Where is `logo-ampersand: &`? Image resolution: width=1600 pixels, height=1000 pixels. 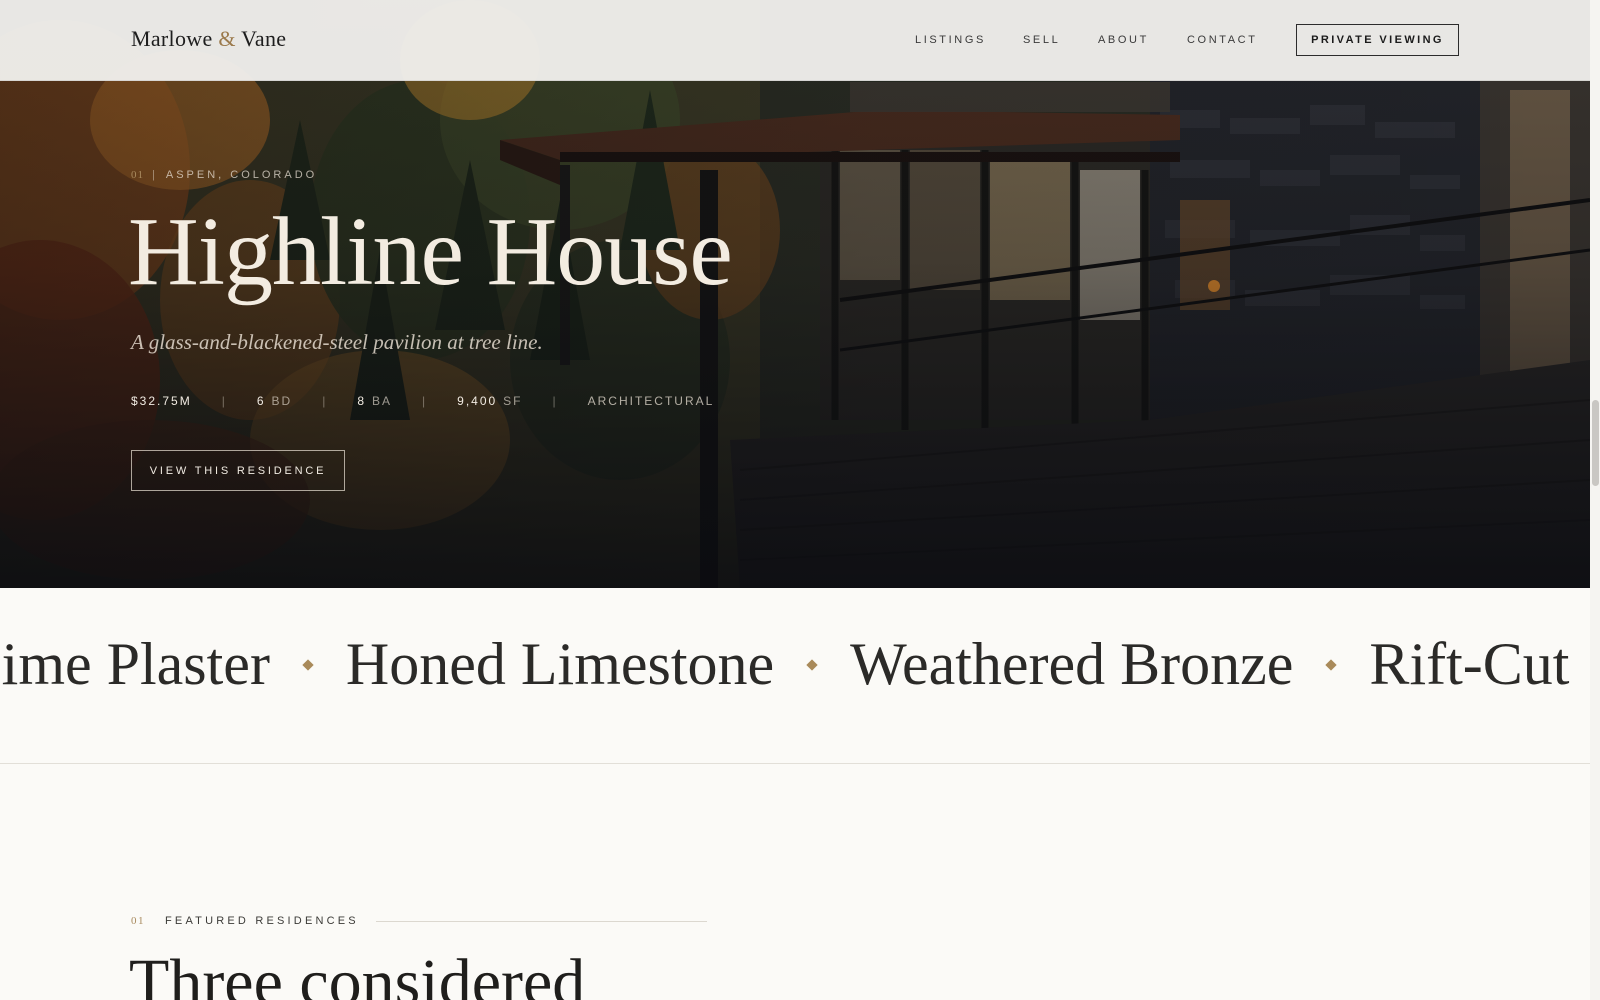 logo-ampersand: & is located at coordinates (227, 38).